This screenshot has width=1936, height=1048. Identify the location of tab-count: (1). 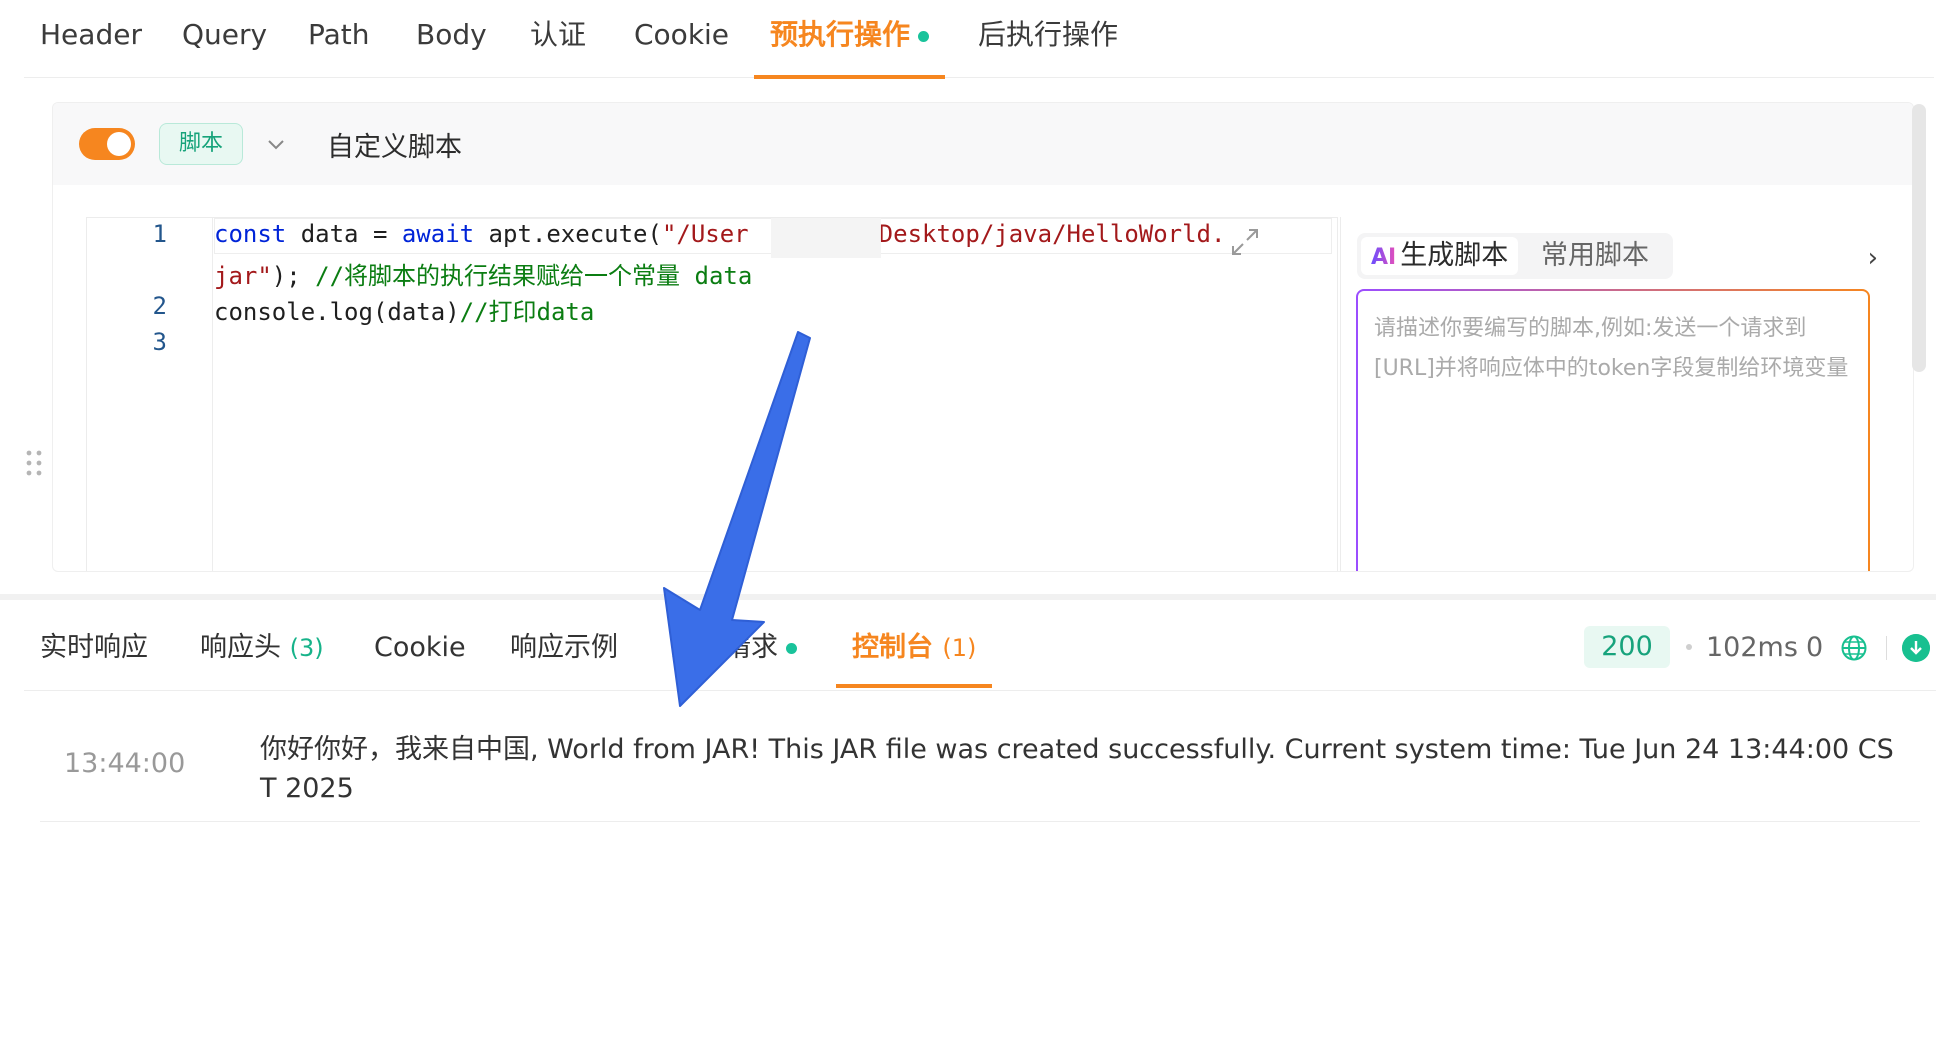
(959, 648).